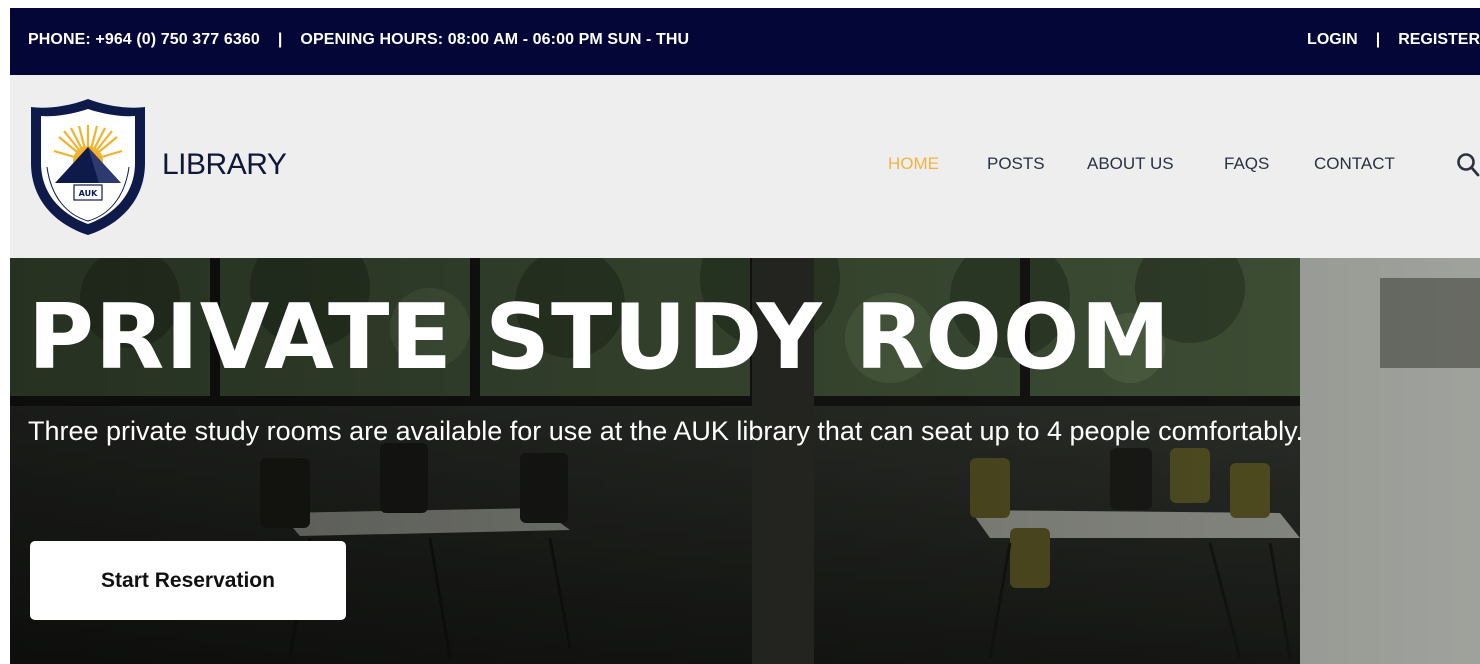  What do you see at coordinates (1016, 164) in the screenshot?
I see `nav-posts: POSTS` at bounding box center [1016, 164].